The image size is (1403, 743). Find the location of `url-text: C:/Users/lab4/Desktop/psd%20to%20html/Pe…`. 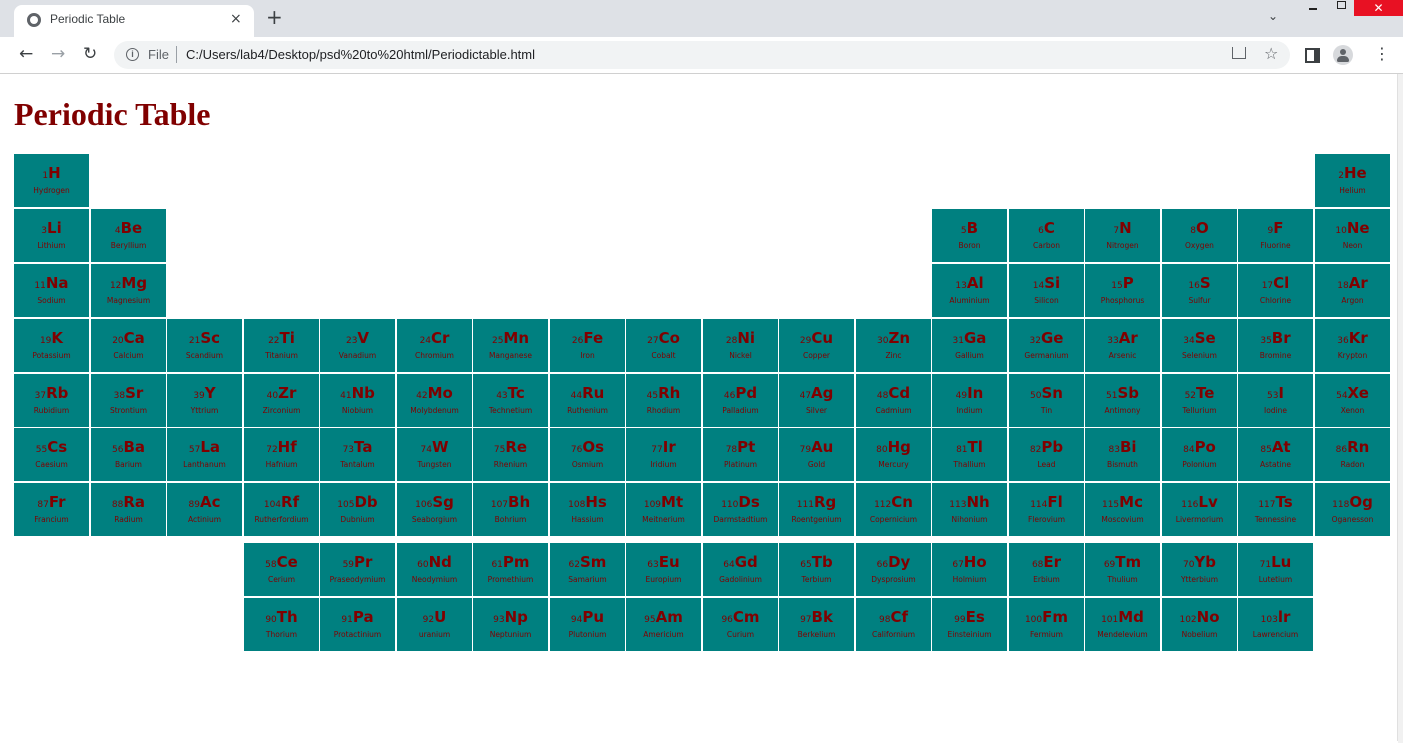

url-text: C:/Users/lab4/Desktop/psd%20to%20html/Pe… is located at coordinates (360, 54).